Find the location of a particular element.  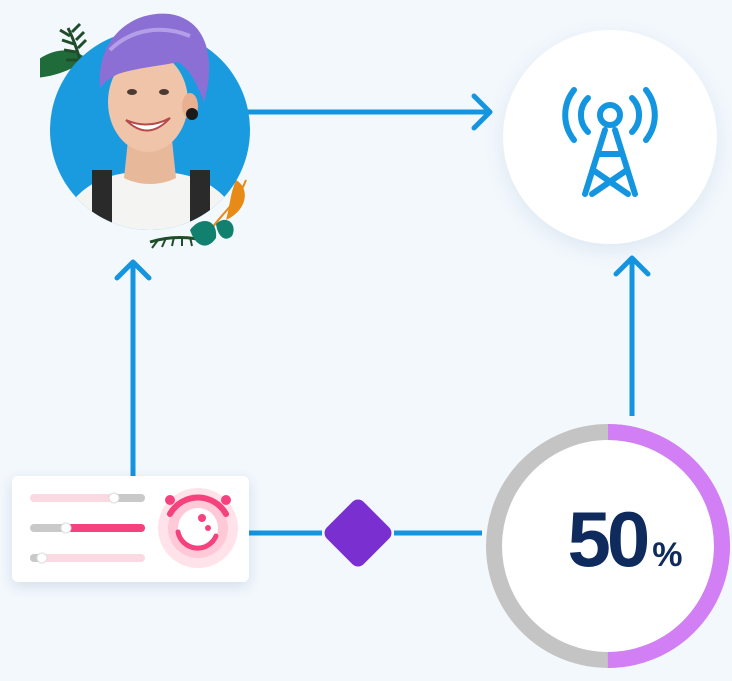

slider-controls-card is located at coordinates (130, 529).